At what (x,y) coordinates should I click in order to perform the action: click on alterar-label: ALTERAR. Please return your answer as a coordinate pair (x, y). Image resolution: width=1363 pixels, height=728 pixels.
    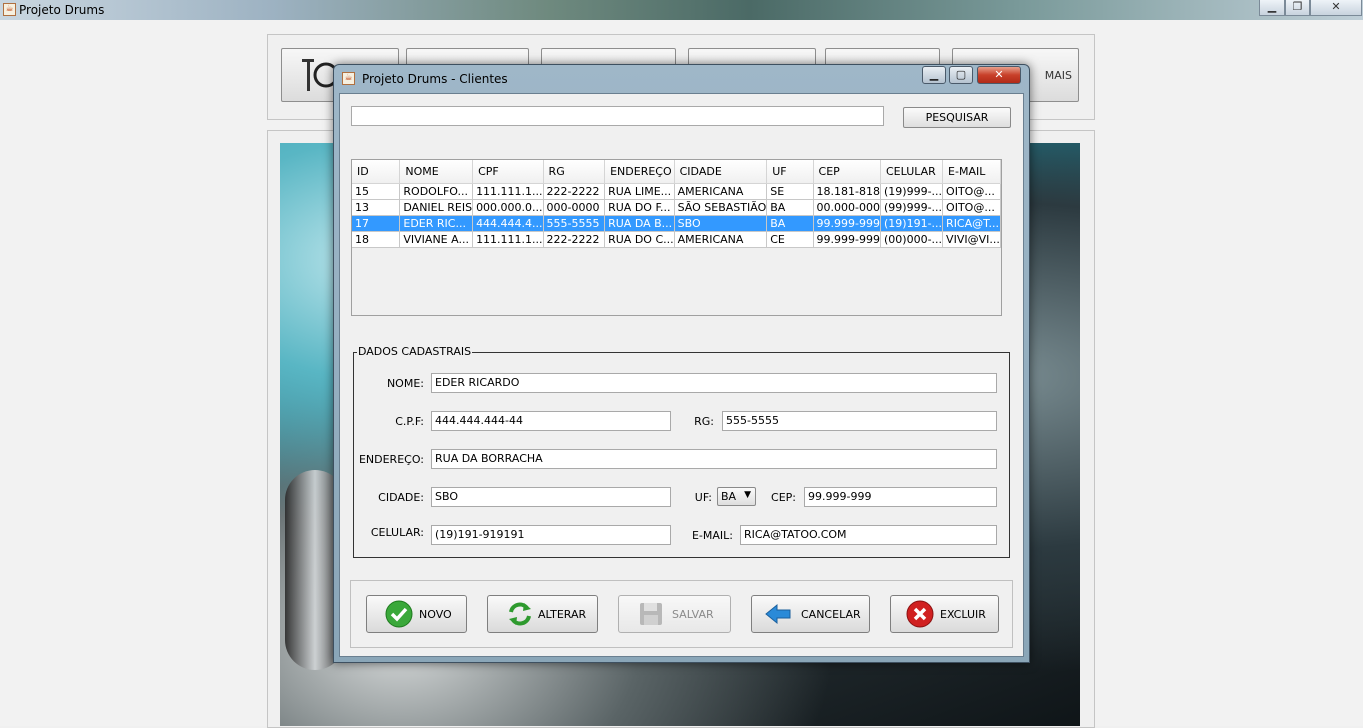
    Looking at the image, I should click on (562, 614).